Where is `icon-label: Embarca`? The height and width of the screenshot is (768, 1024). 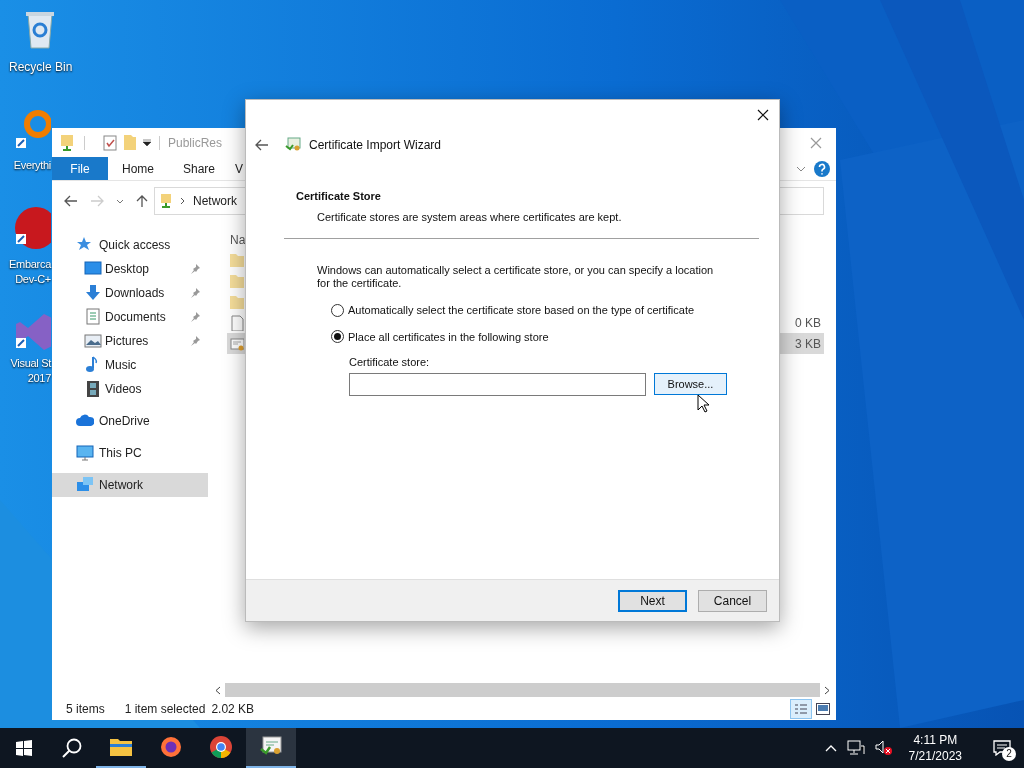 icon-label: Embarca is located at coordinates (30, 264).